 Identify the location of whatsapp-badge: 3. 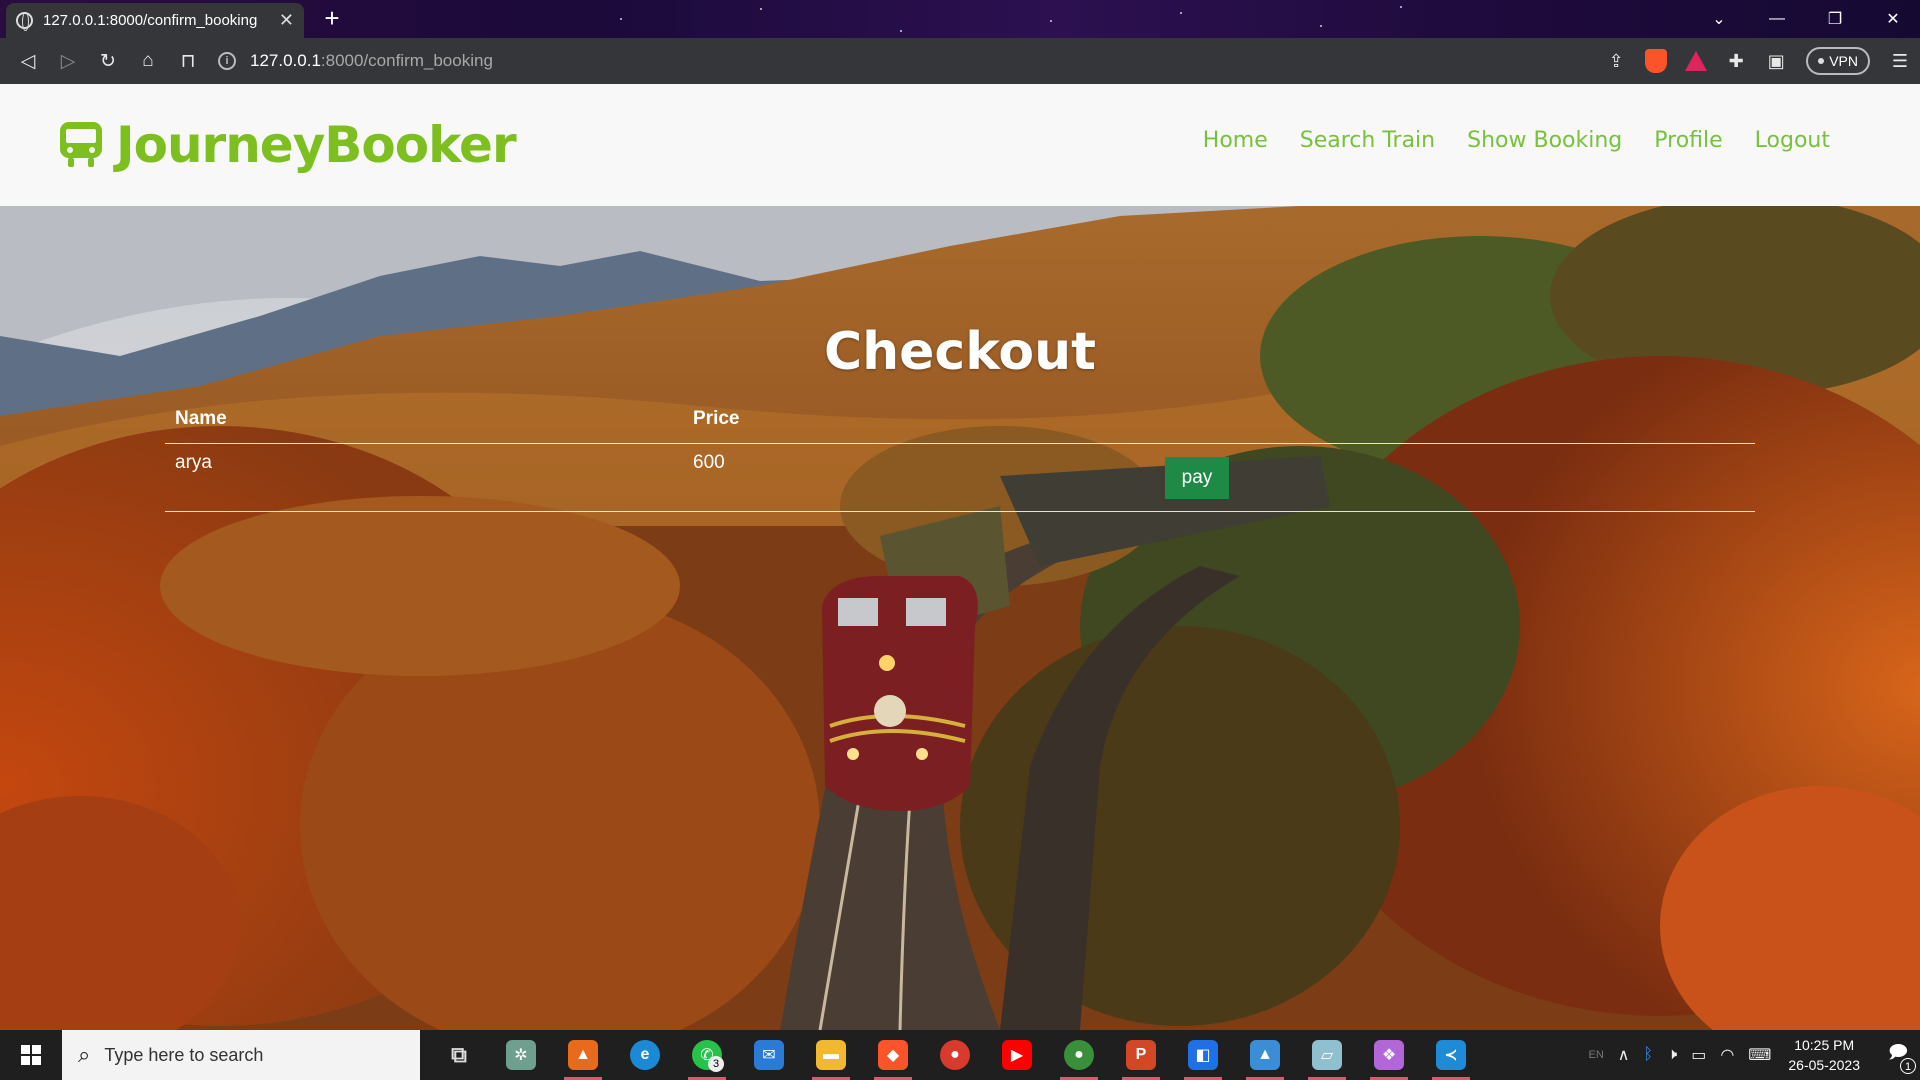
(716, 1064).